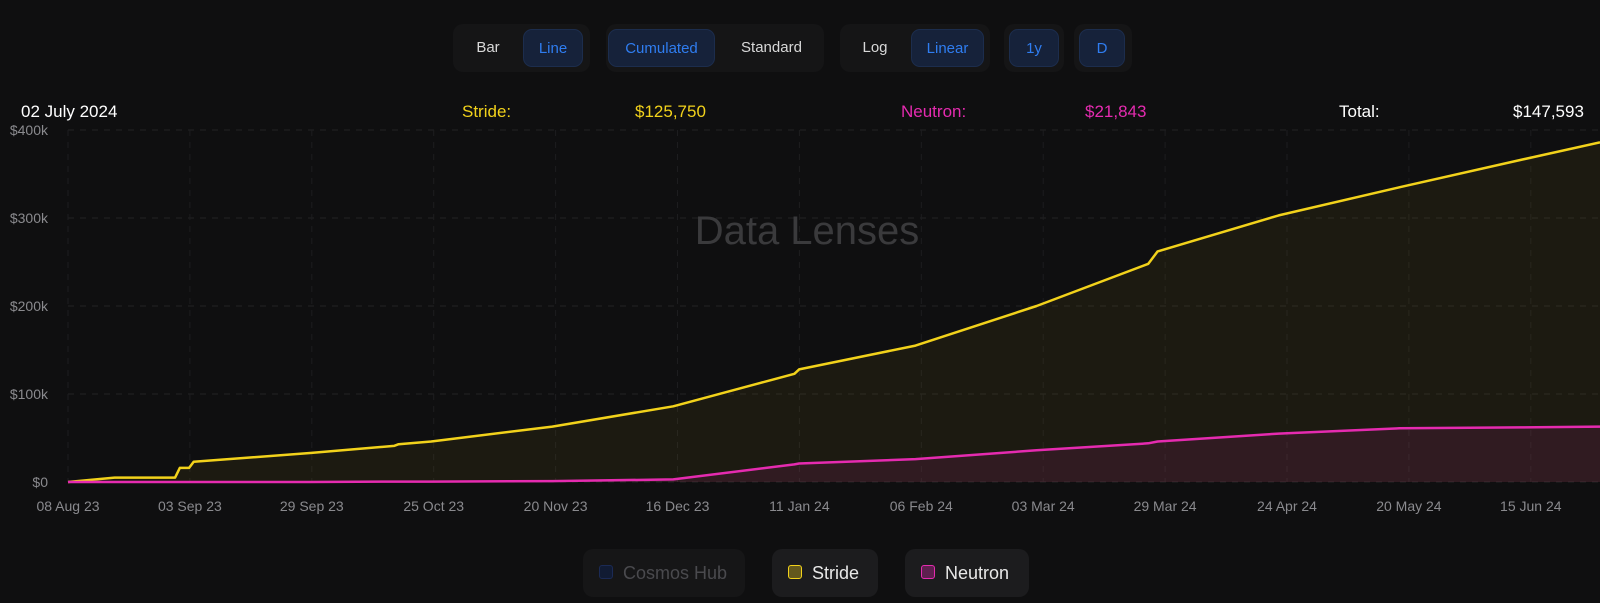 Image resolution: width=1600 pixels, height=603 pixels. Describe the element at coordinates (875, 48) in the screenshot. I see `log-button: Log` at that location.